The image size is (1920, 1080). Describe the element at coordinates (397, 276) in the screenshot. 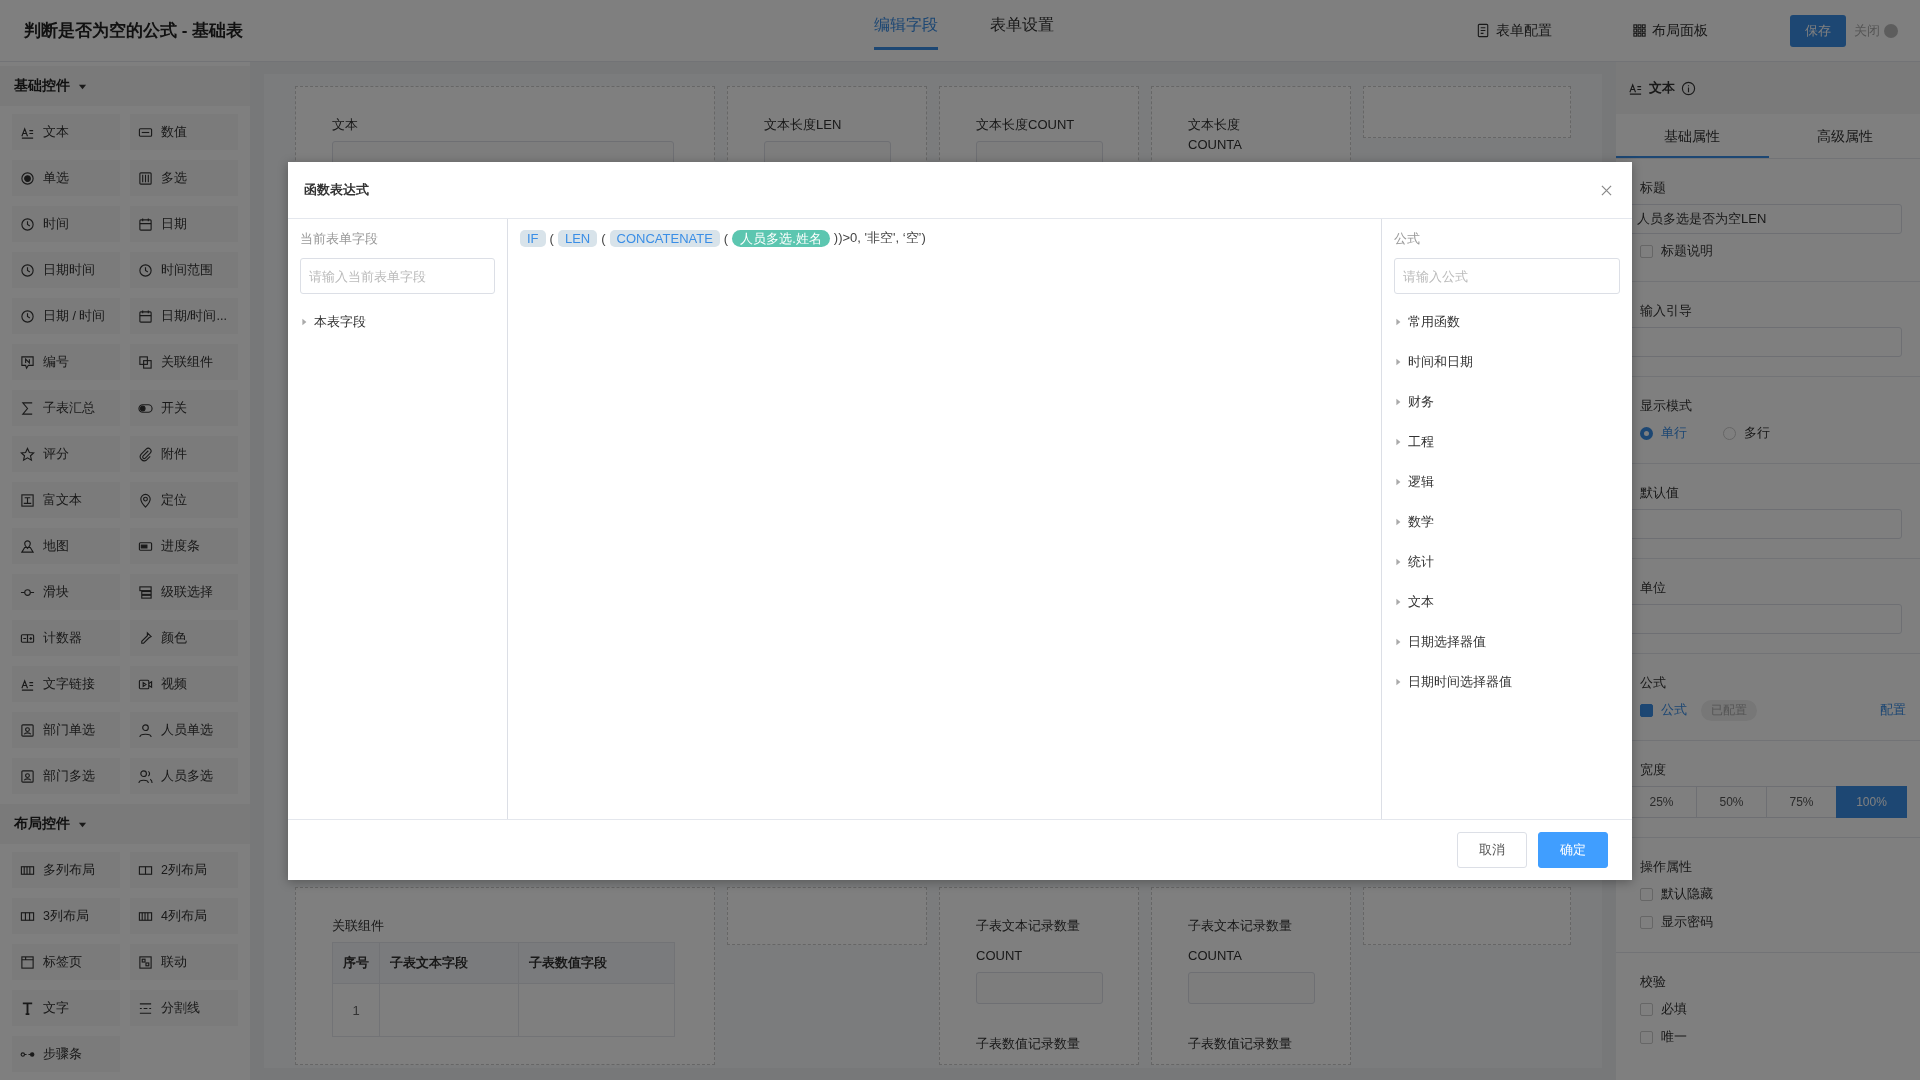

I see `search-field: 请输入当前表单字段` at that location.